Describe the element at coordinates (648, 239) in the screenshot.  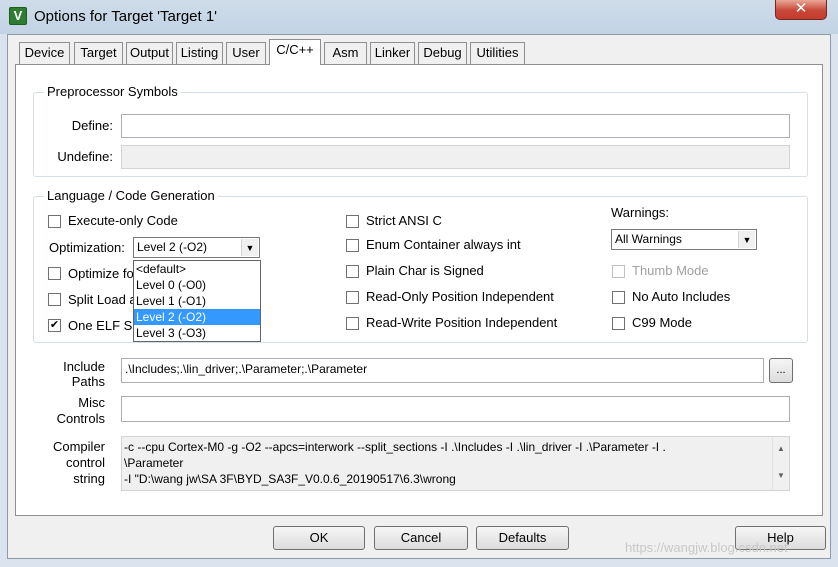
I see `warnings-selected-value: All Warnings` at that location.